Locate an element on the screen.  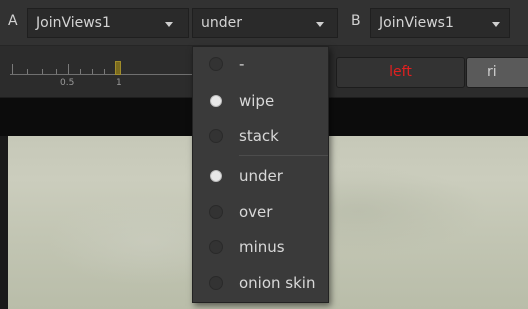
input-b-dropdown: JoinViews1 is located at coordinates (440, 23).